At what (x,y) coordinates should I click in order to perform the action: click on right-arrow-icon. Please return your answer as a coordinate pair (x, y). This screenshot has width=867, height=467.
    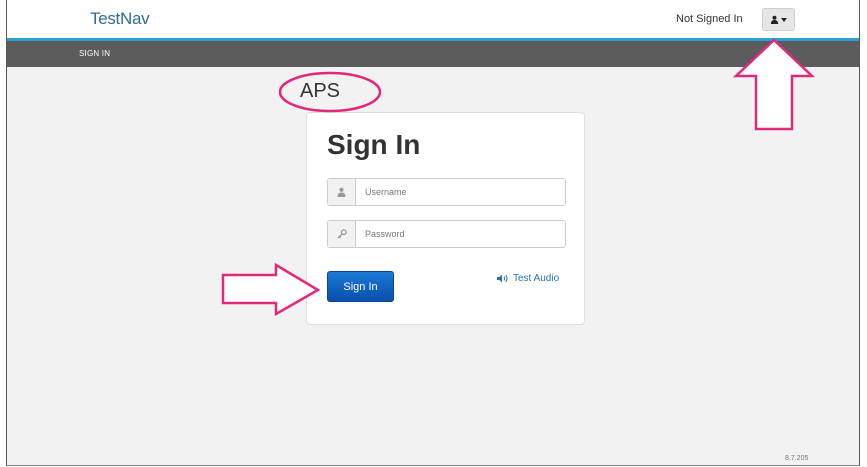
    Looking at the image, I should click on (271, 289).